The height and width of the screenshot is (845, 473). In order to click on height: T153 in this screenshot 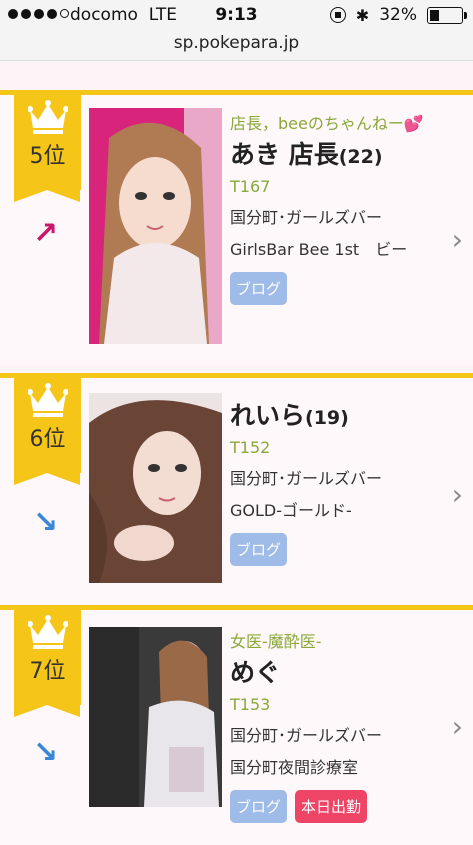, I will do `click(250, 704)`.